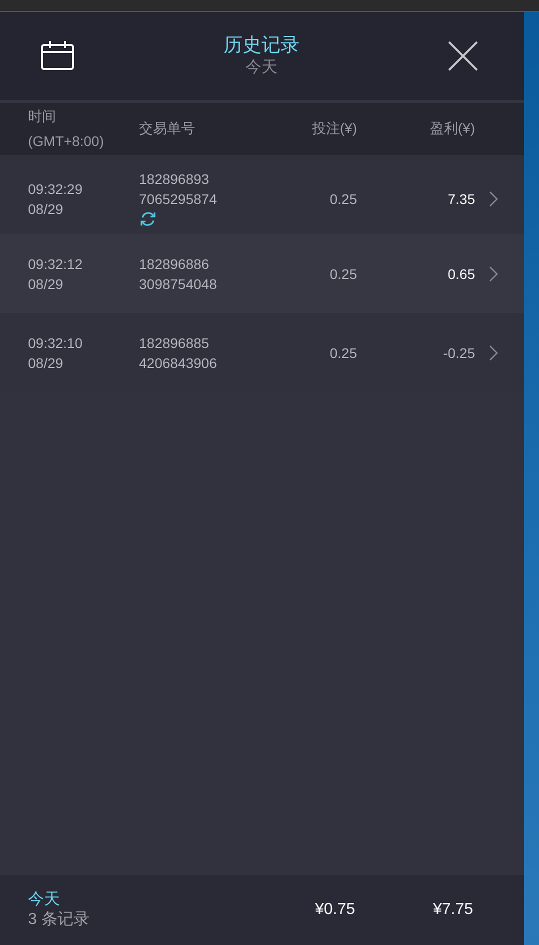 The height and width of the screenshot is (945, 539). Describe the element at coordinates (178, 363) in the screenshot. I see `order-number: 4206843906` at that location.